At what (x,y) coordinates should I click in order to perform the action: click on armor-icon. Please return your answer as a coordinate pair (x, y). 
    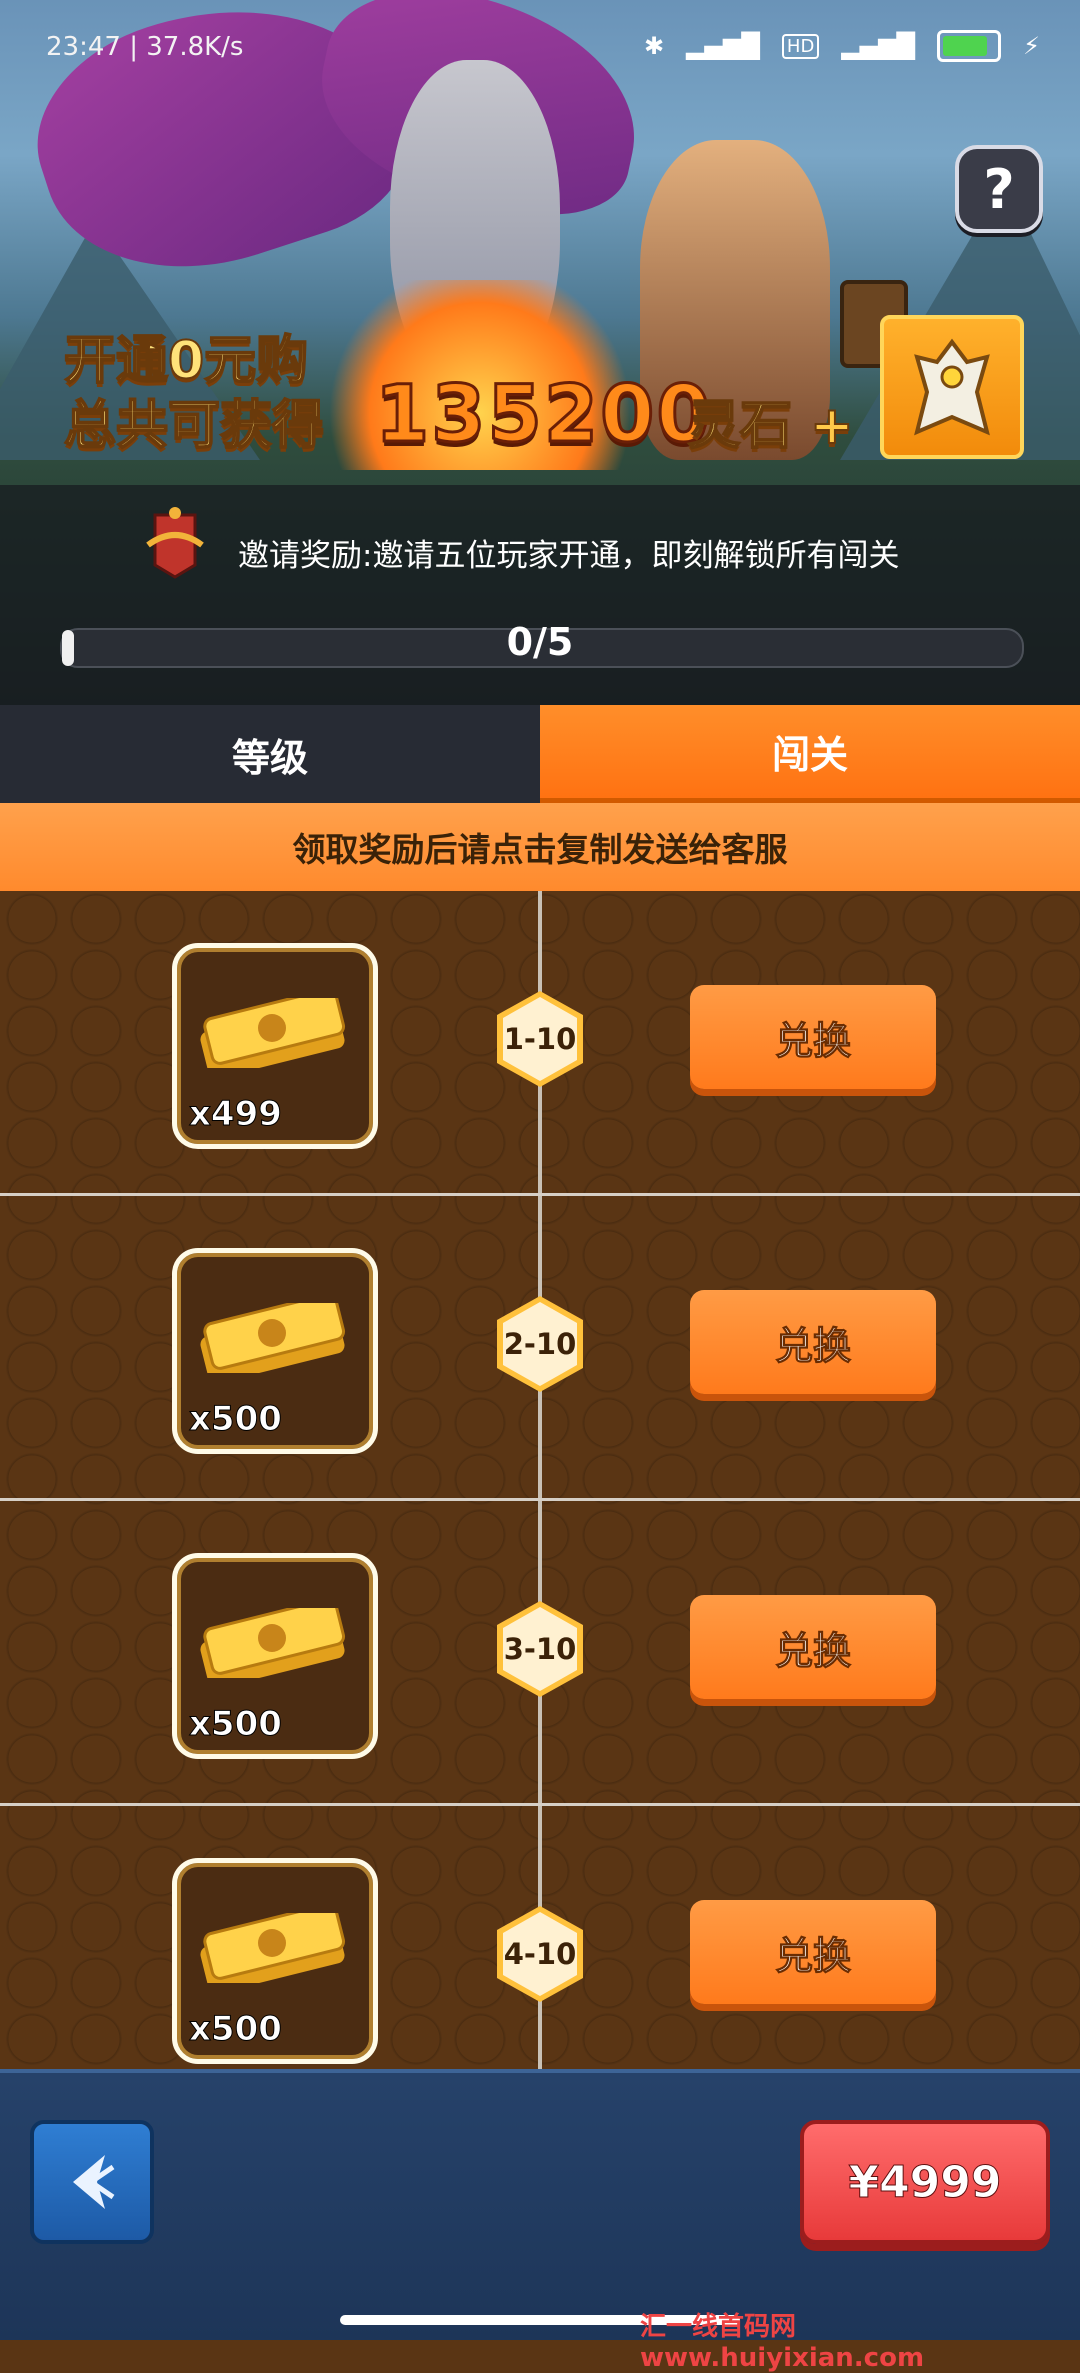
    Looking at the image, I should click on (952, 387).